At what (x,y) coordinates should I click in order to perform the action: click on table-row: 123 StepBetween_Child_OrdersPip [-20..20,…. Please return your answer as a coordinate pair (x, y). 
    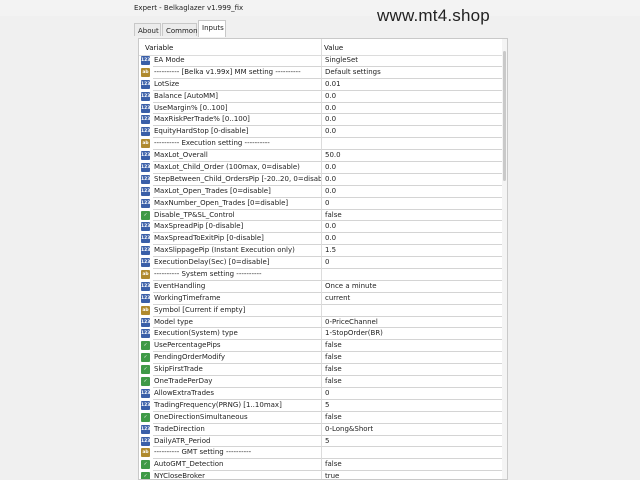
    Looking at the image, I should click on (321, 179).